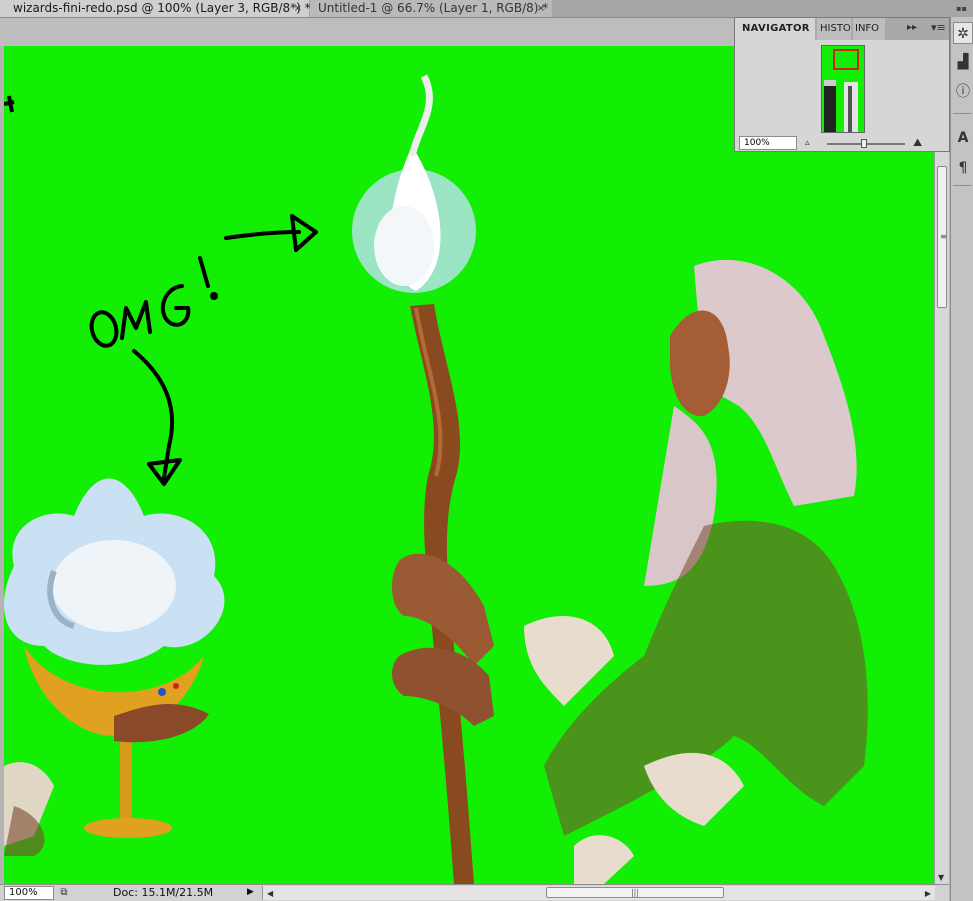 The height and width of the screenshot is (901, 973). What do you see at coordinates (775, 29) in the screenshot?
I see `tab-navigator: NAVIGATOR` at bounding box center [775, 29].